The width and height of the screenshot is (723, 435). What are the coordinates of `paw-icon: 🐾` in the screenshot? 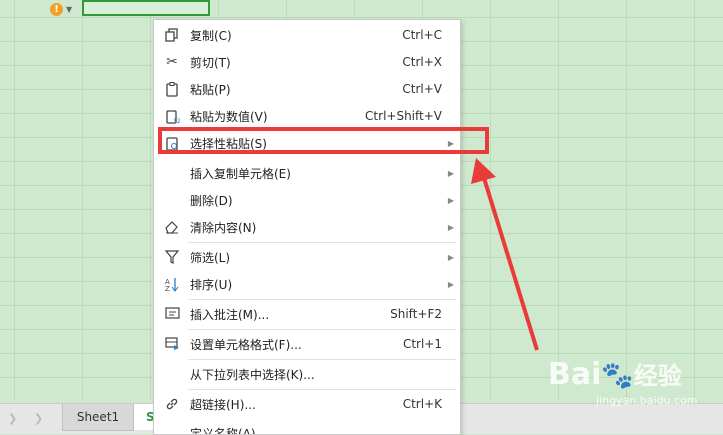 It's located at (617, 376).